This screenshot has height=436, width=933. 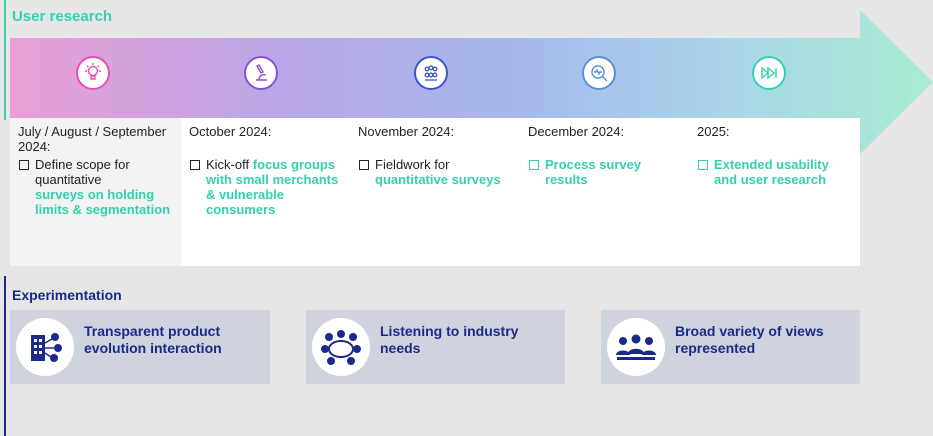 I want to click on stage-item: Extended usability and user research, so click(x=777, y=172).